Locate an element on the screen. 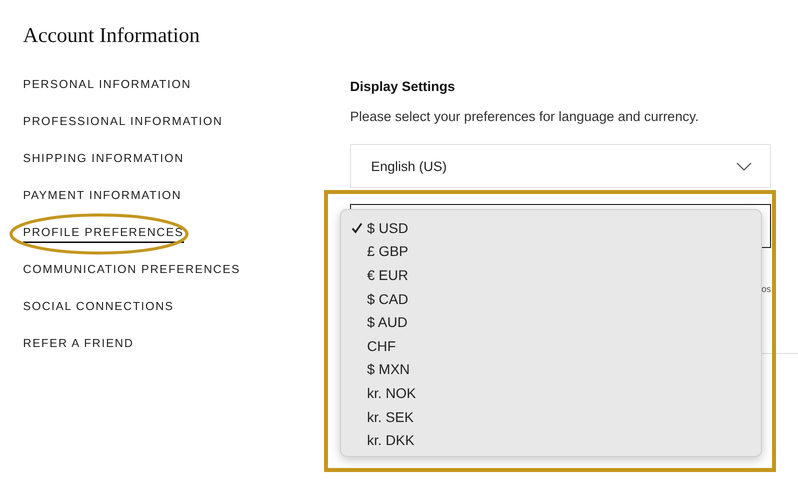 This screenshot has height=504, width=798. page-title: Account Information is located at coordinates (111, 35).